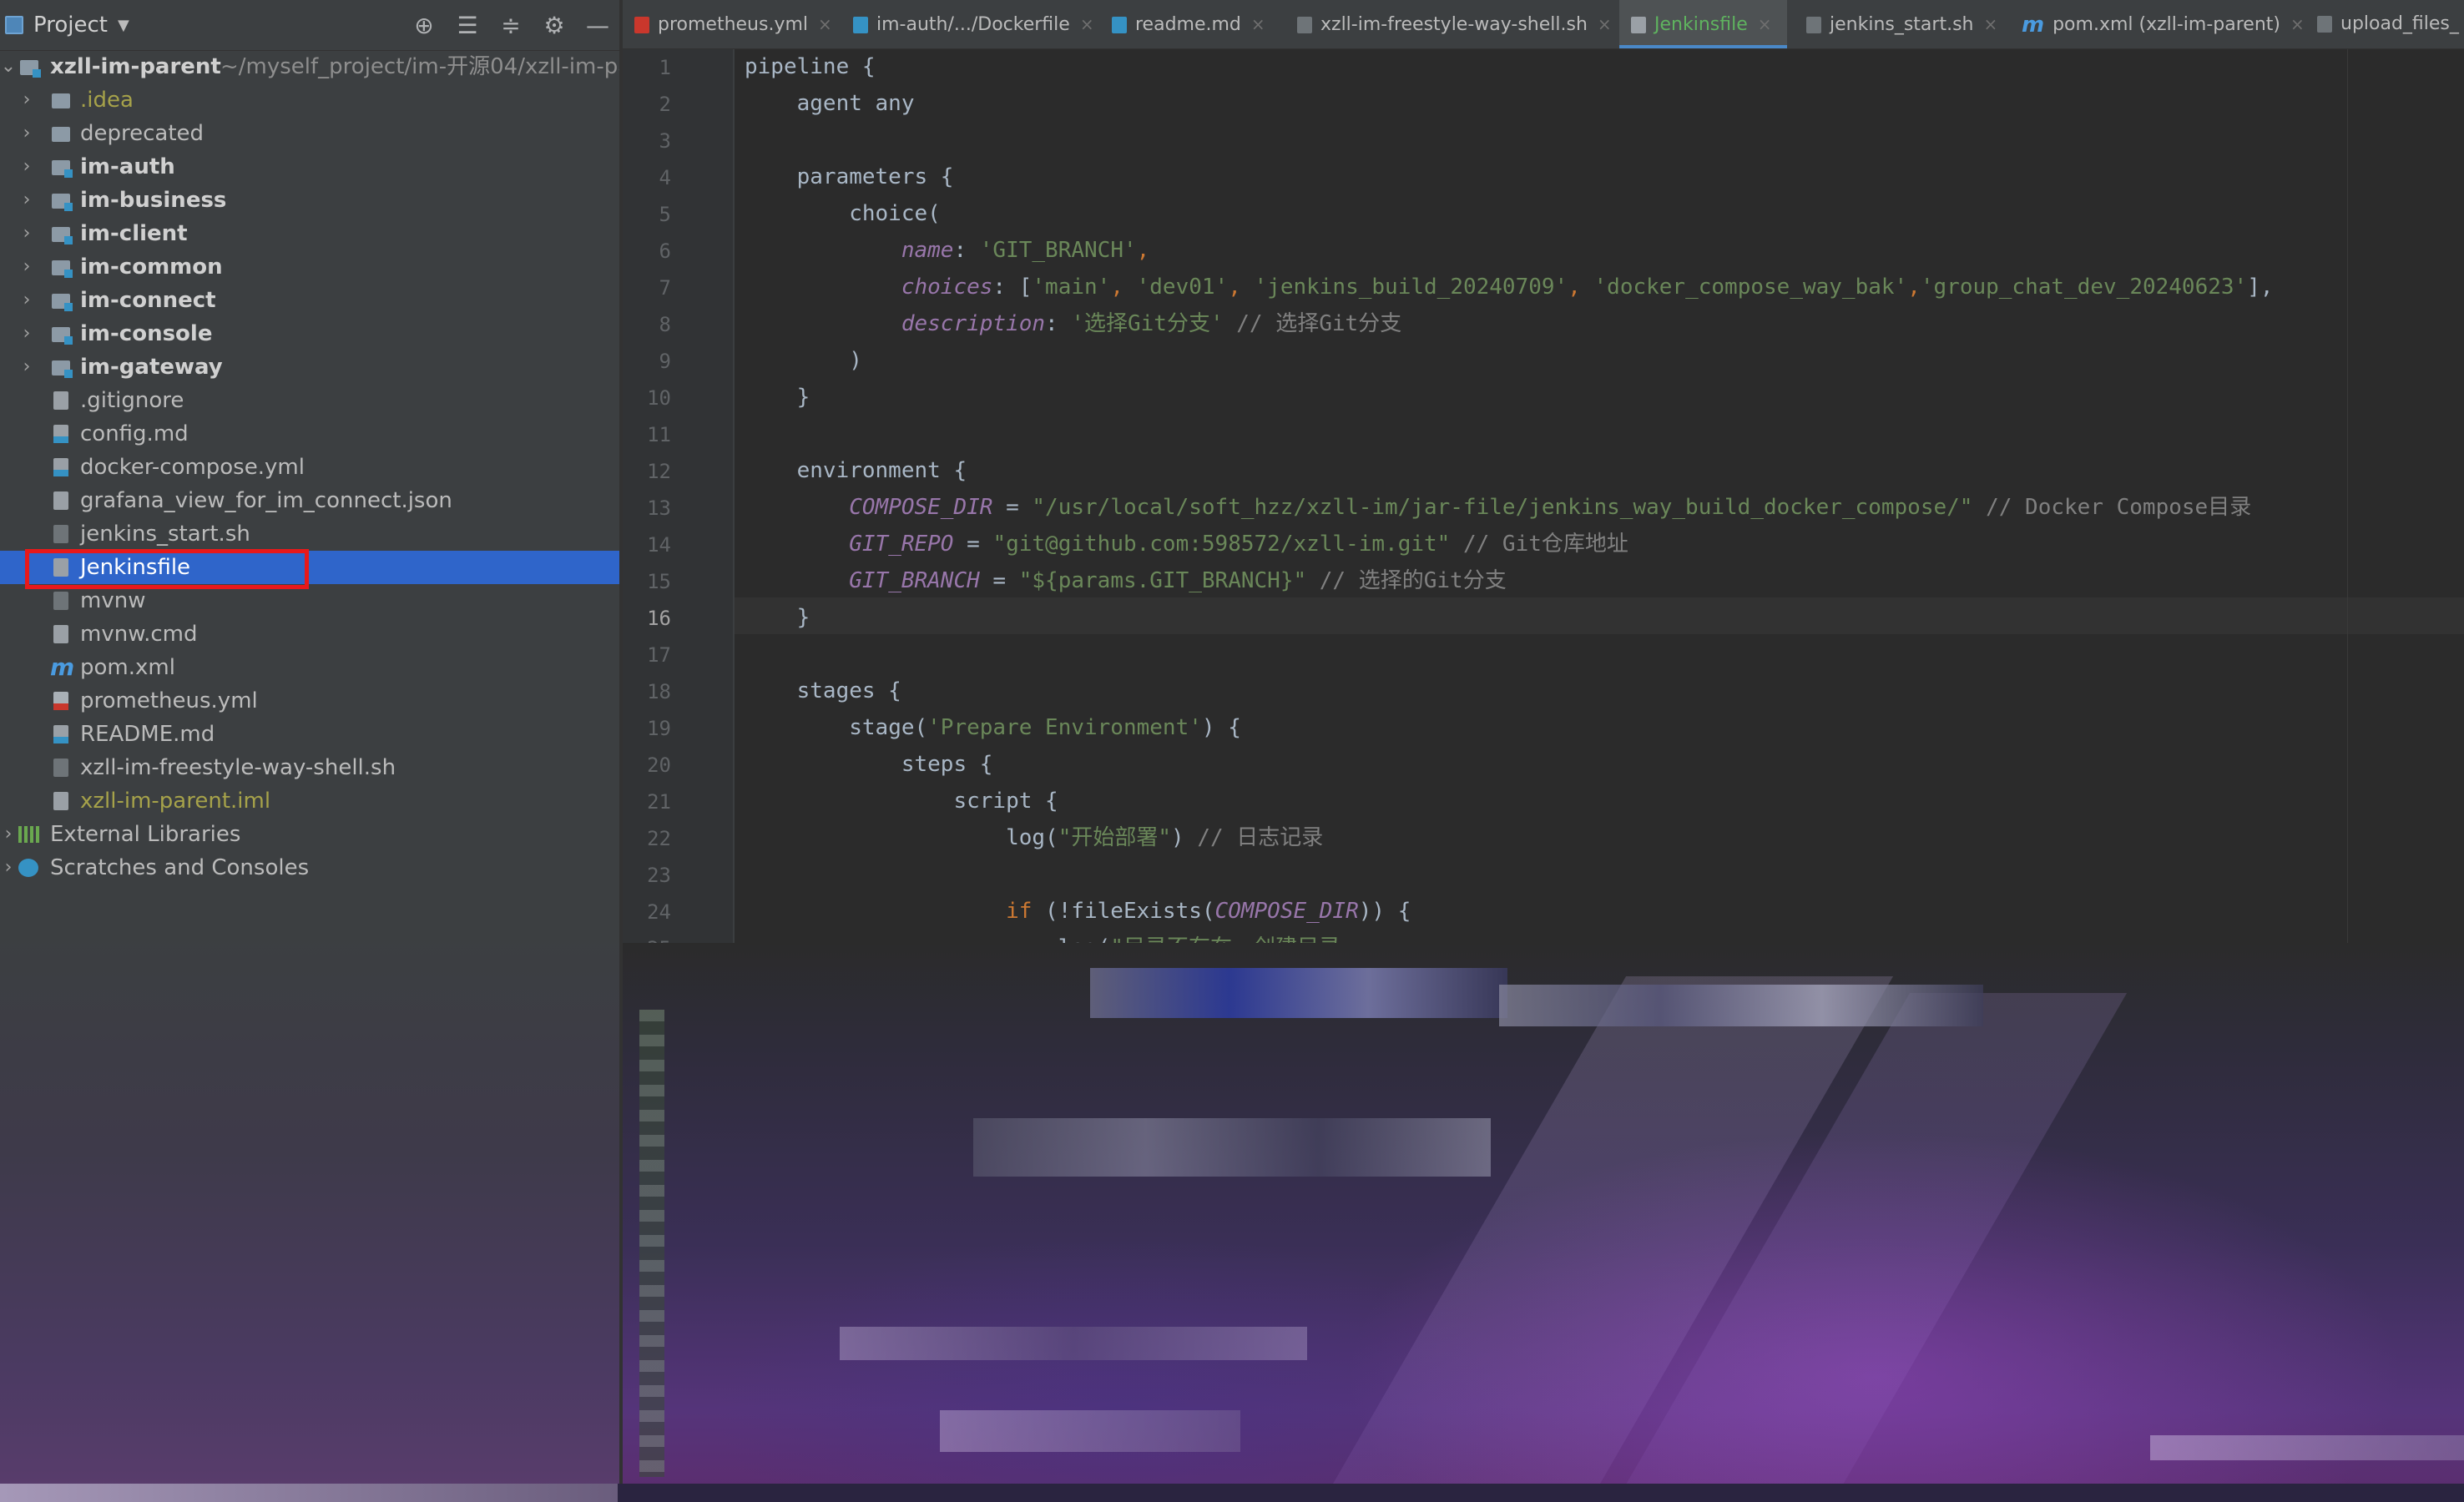 This screenshot has height=1502, width=2464. What do you see at coordinates (309, 367) in the screenshot?
I see `tree-item-im-gateway: › im-gateway` at bounding box center [309, 367].